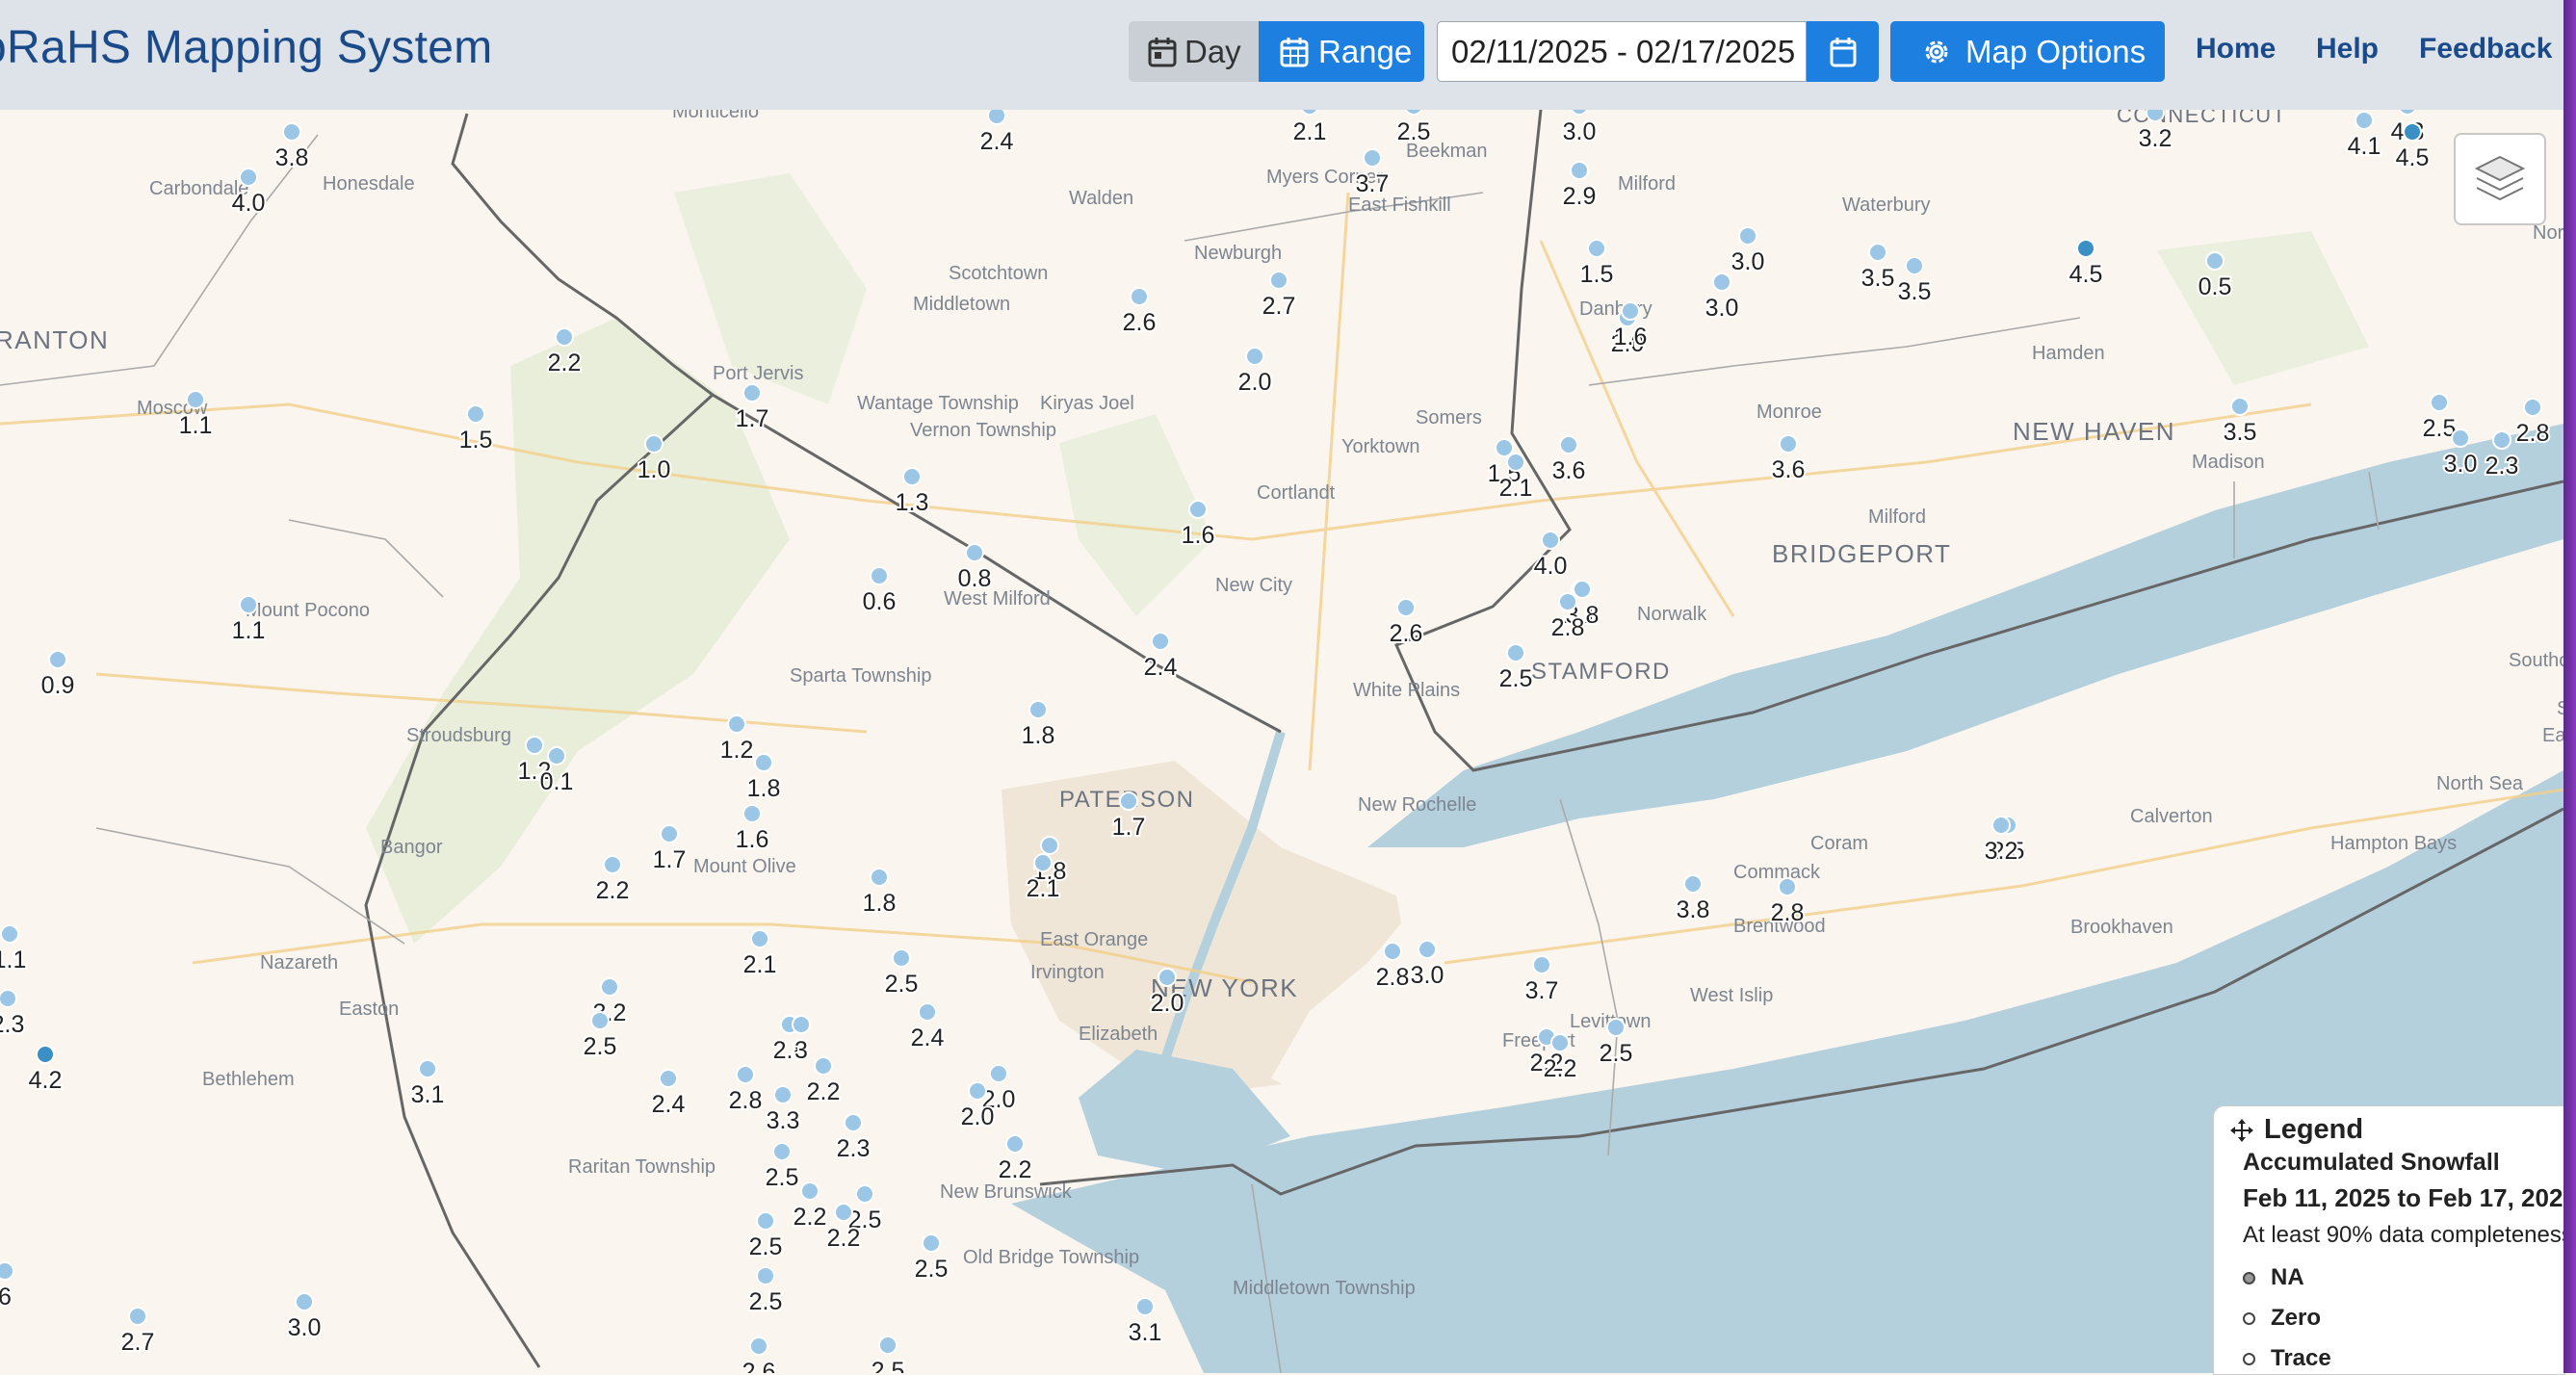 This screenshot has width=2576, height=1375. What do you see at coordinates (2241, 1130) in the screenshot?
I see `move-icon` at bounding box center [2241, 1130].